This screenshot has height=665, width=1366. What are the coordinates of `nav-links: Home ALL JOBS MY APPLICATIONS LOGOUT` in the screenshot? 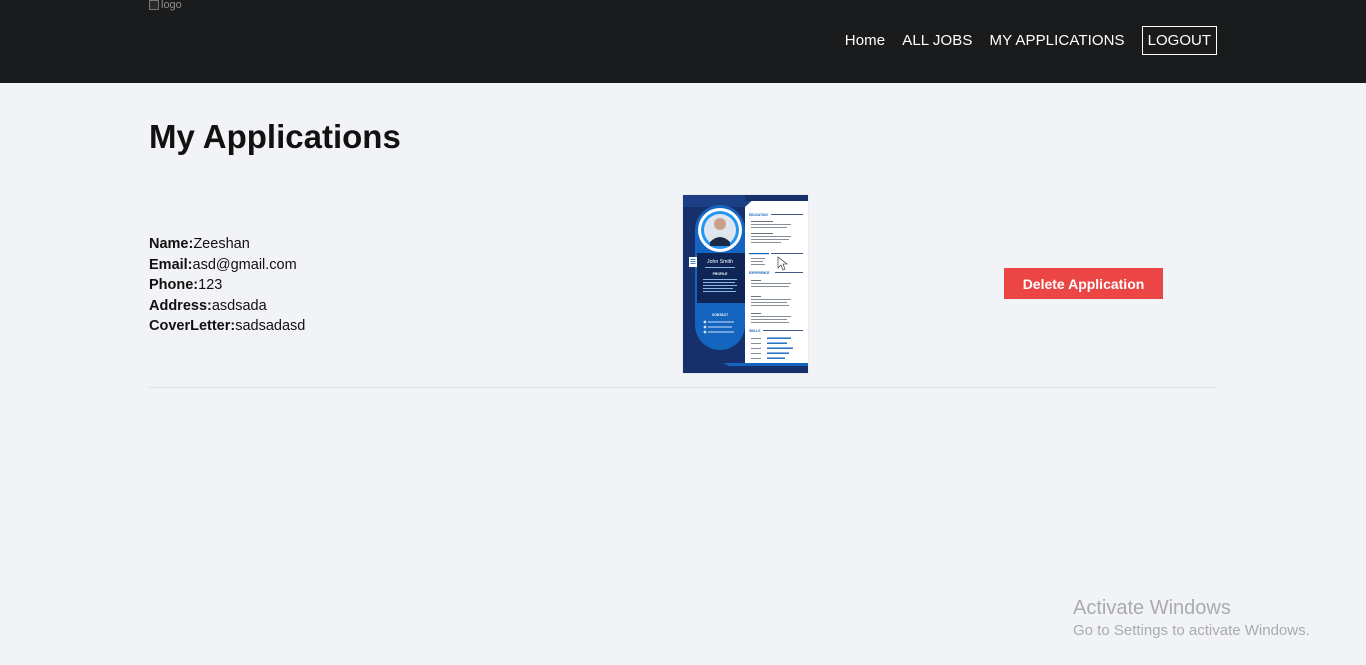 It's located at (1031, 40).